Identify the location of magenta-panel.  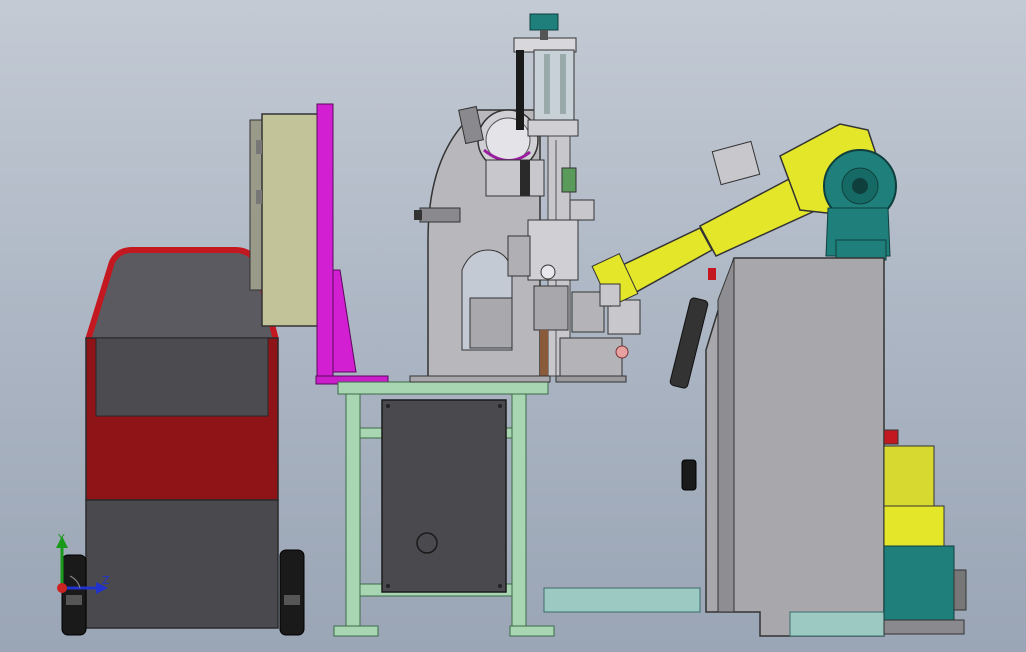
(352, 244).